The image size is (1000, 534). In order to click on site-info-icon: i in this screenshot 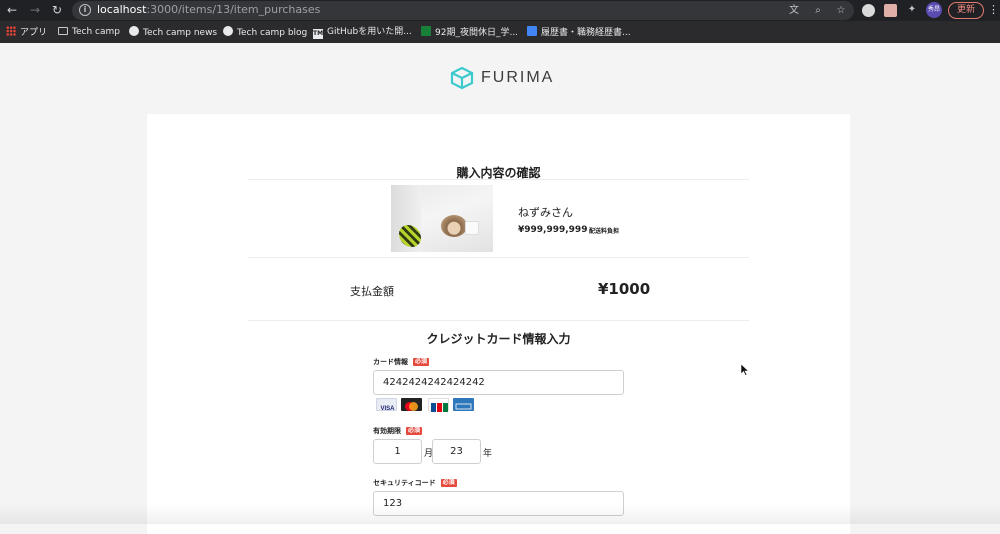, I will do `click(85, 10)`.